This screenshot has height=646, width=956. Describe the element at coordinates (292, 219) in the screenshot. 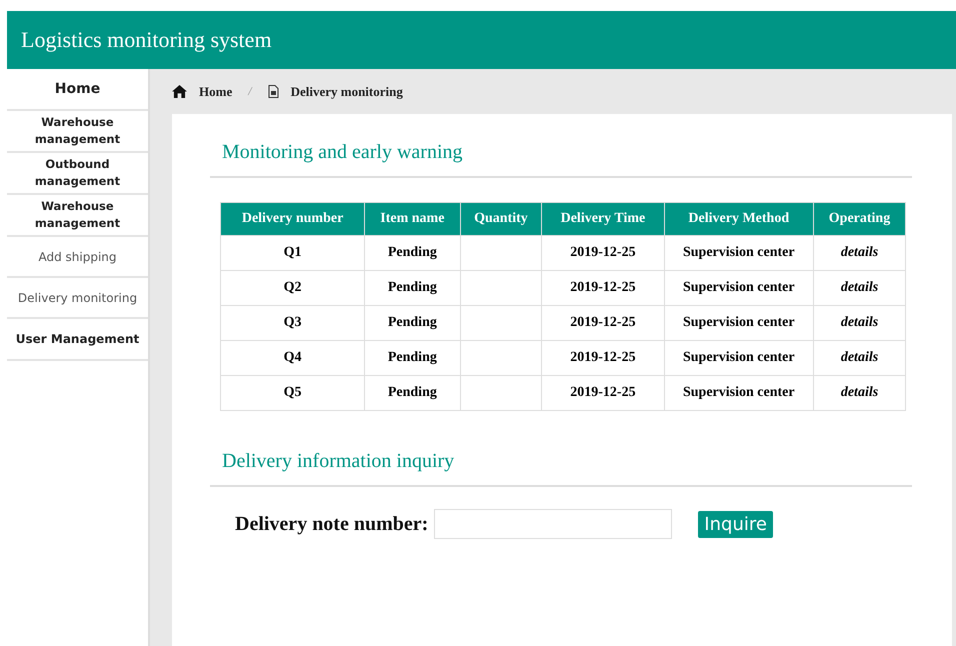

I see `column-header: Delivery number` at that location.